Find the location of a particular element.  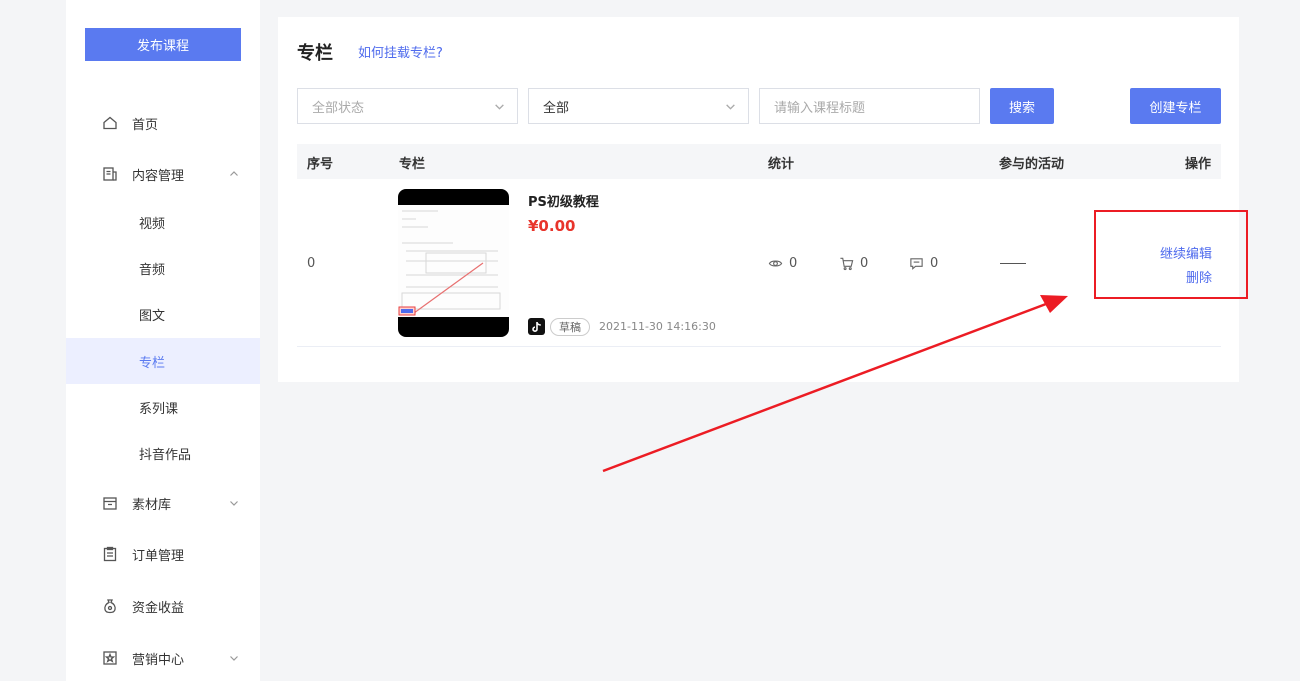

nav-item-marketing-center: 营销中心 is located at coordinates (163, 658).